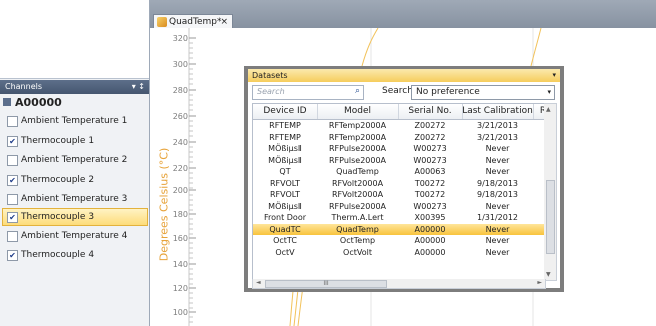 This screenshot has height=326, width=656. Describe the element at coordinates (285, 148) in the screenshot. I see `cell-device-id: MÖßiµsⅡ` at that location.